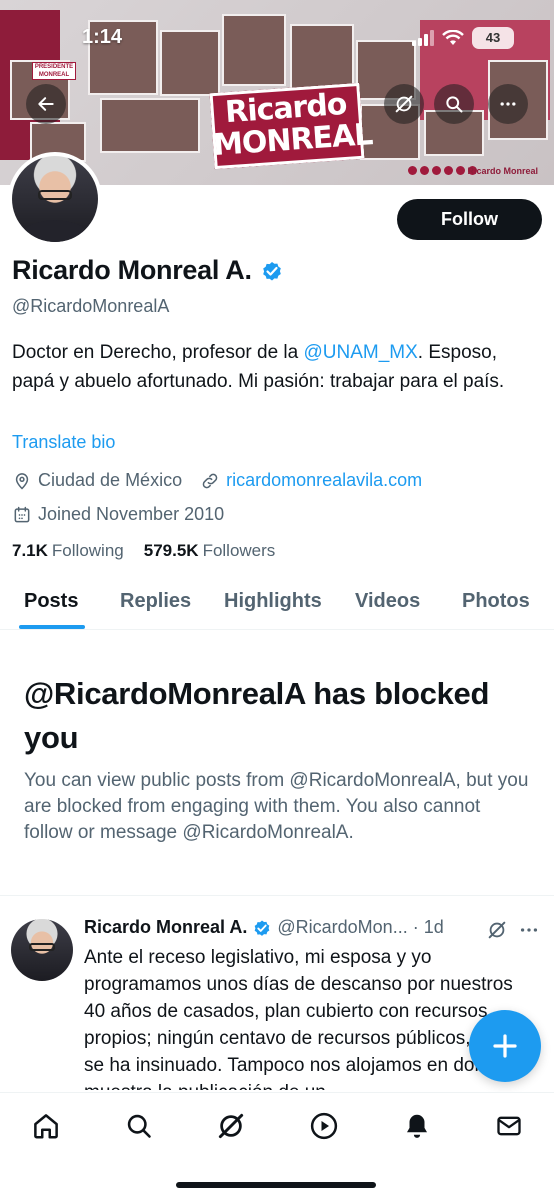  I want to click on divider, so click(277, 895).